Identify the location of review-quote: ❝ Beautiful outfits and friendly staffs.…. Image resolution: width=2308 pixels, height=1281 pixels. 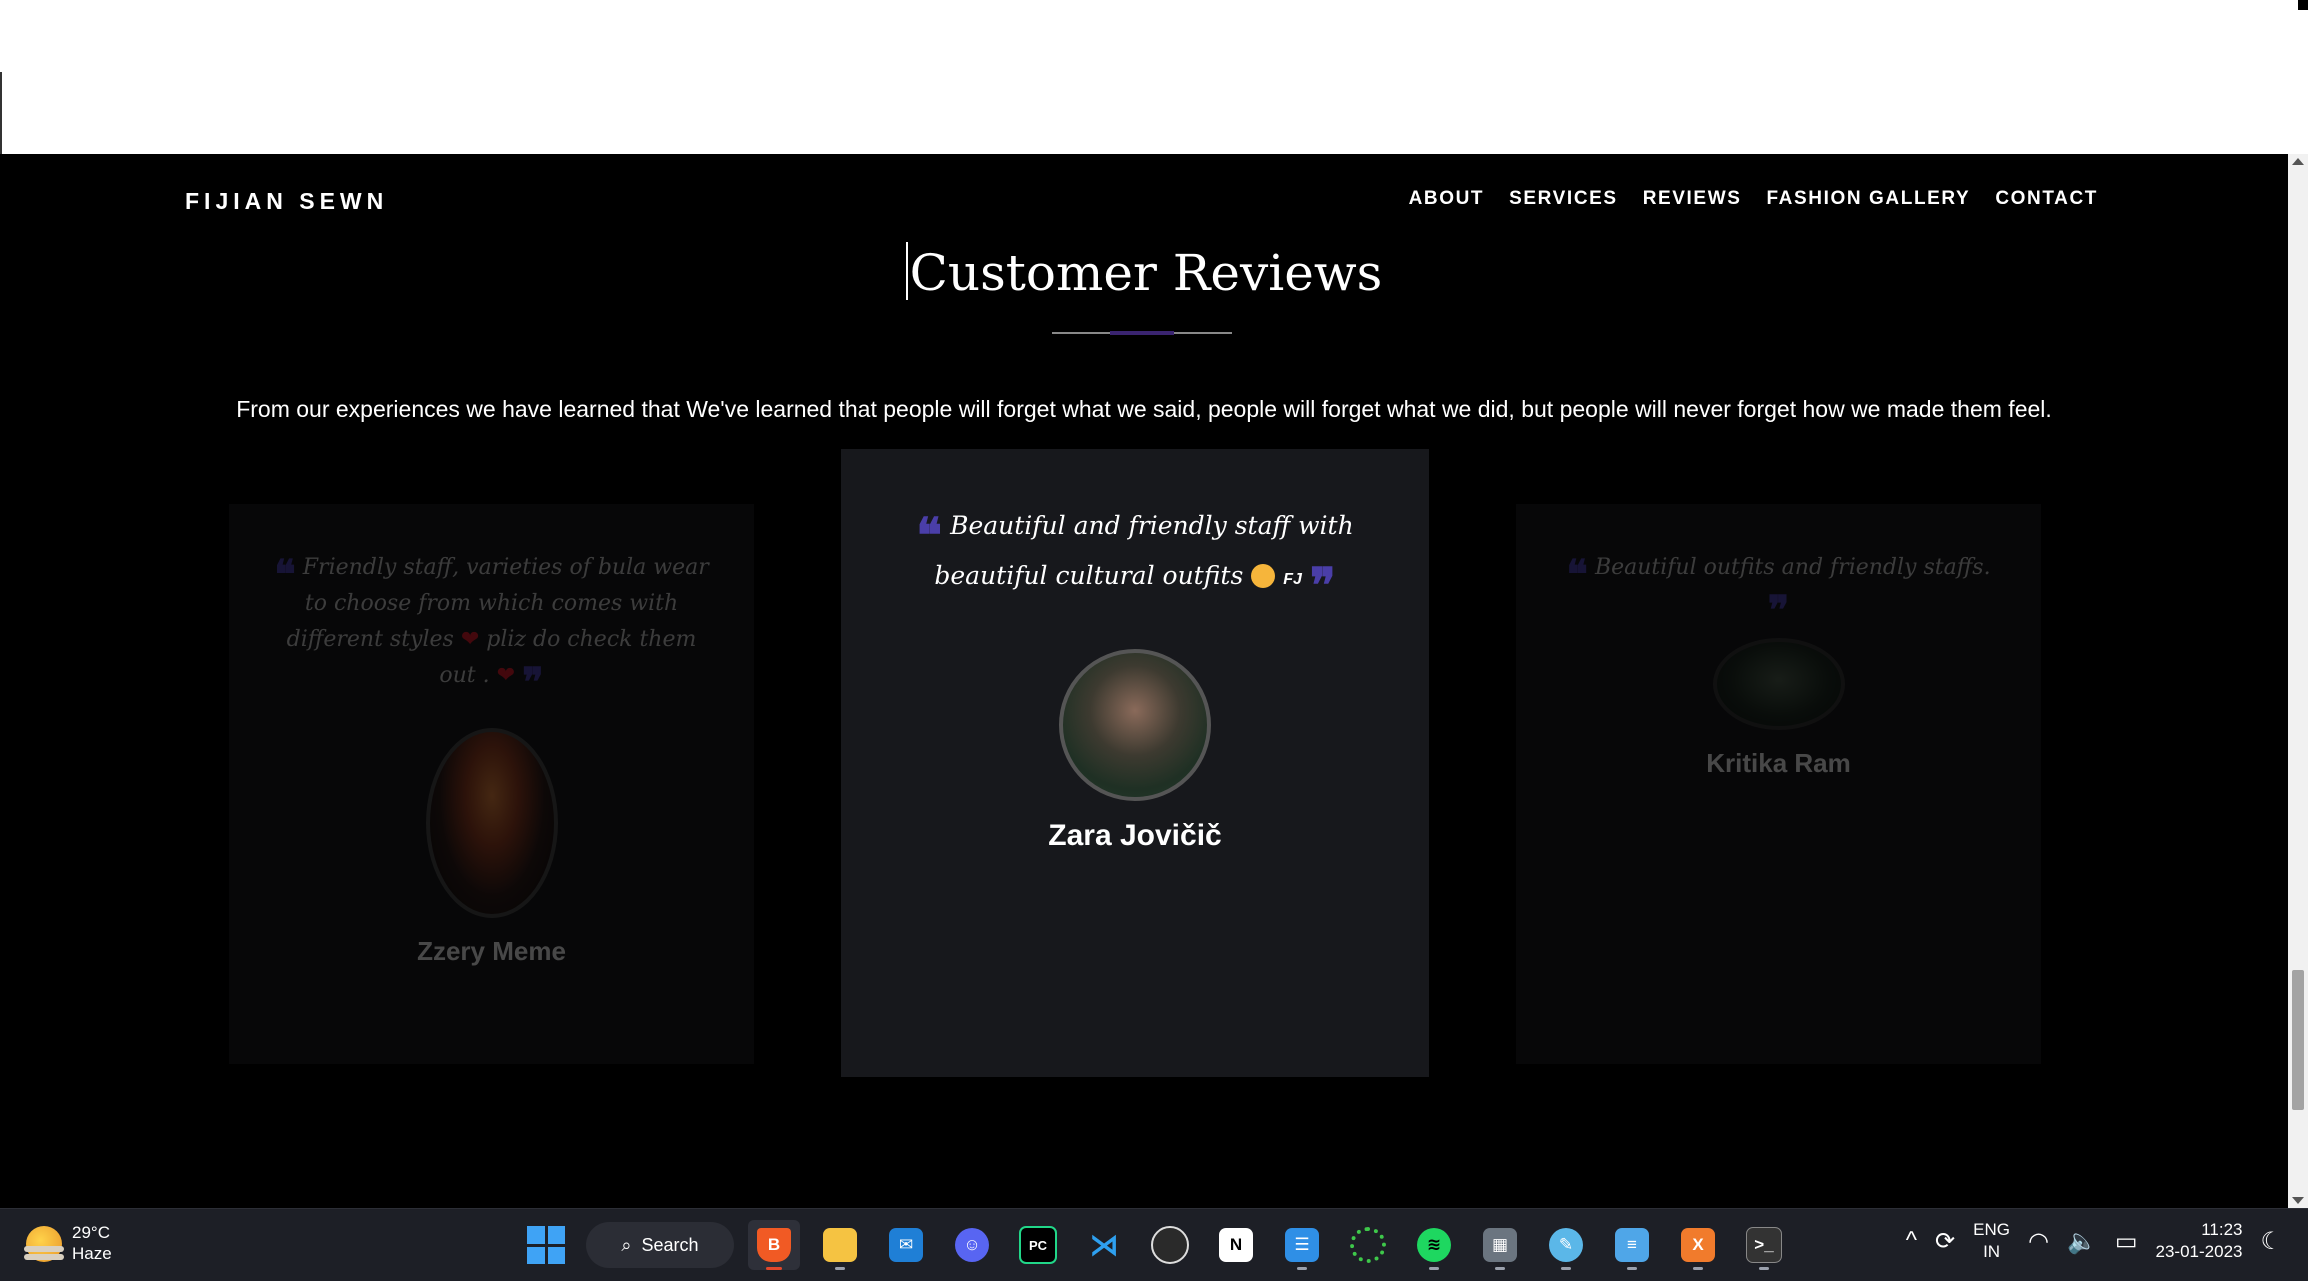
(1778, 590).